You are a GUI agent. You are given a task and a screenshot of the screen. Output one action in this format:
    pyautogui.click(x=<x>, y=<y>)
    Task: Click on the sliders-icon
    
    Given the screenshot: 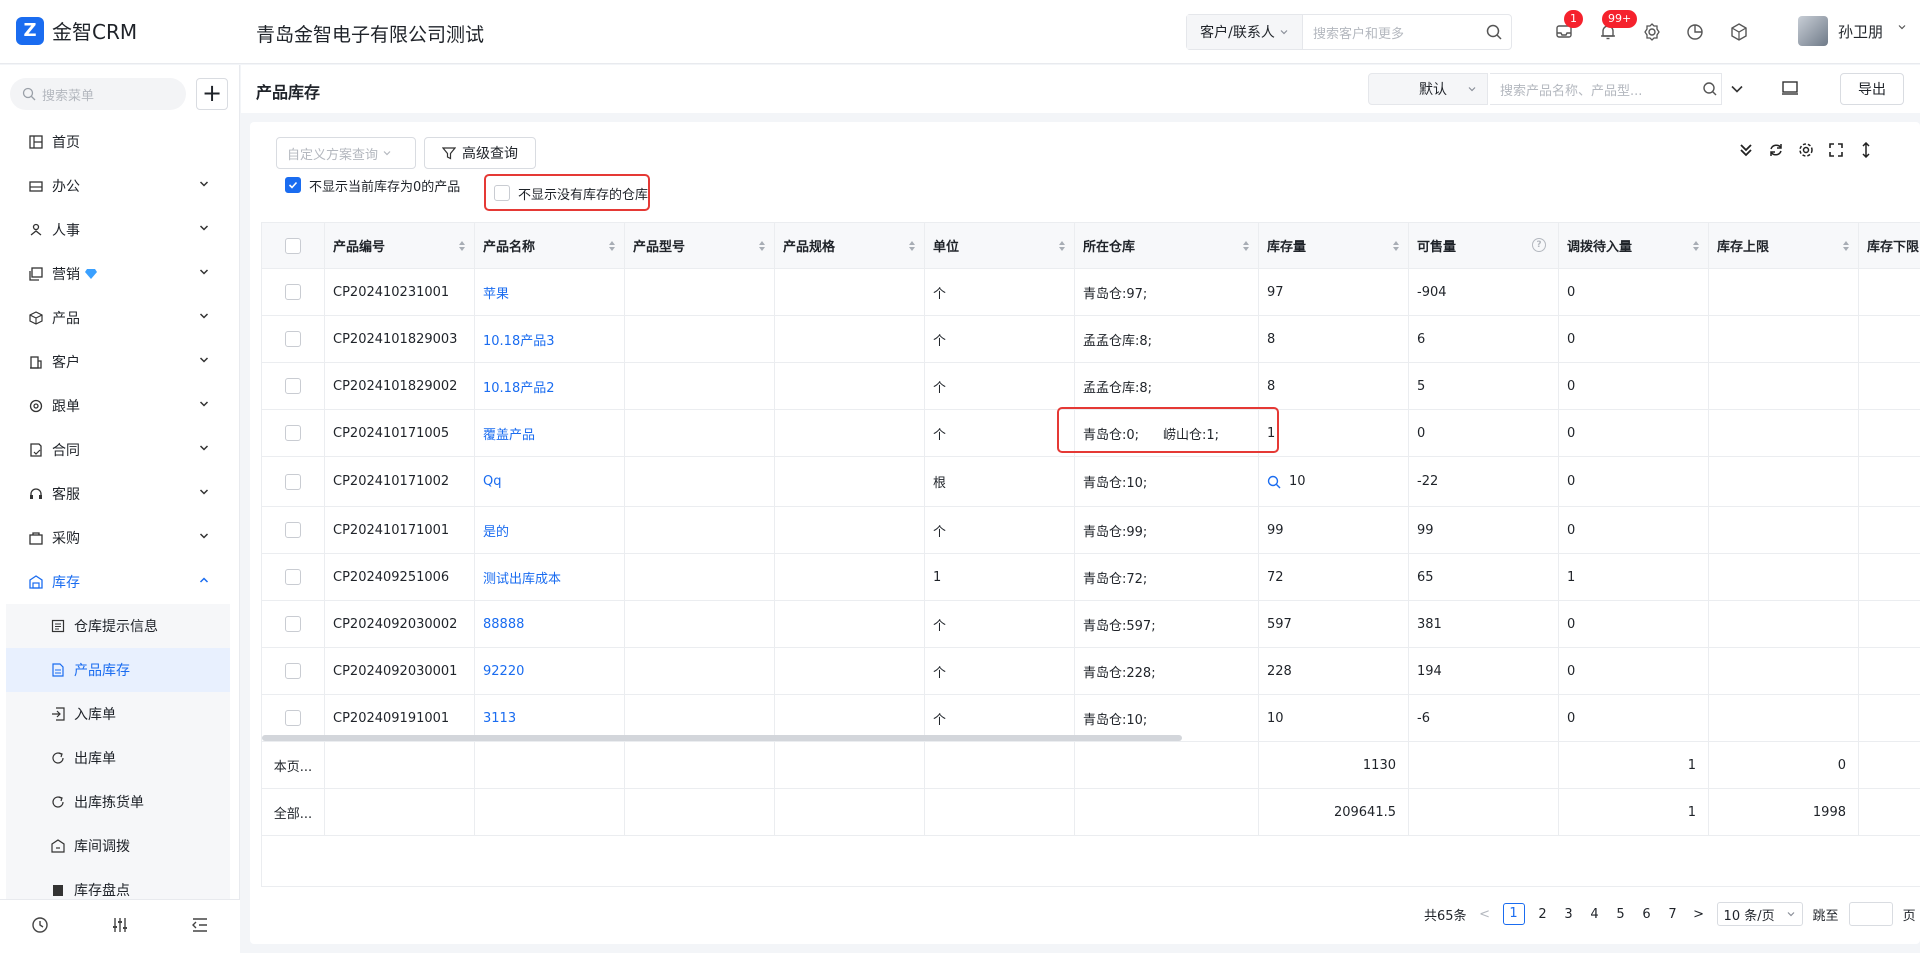 What is the action you would take?
    pyautogui.click(x=120, y=927)
    